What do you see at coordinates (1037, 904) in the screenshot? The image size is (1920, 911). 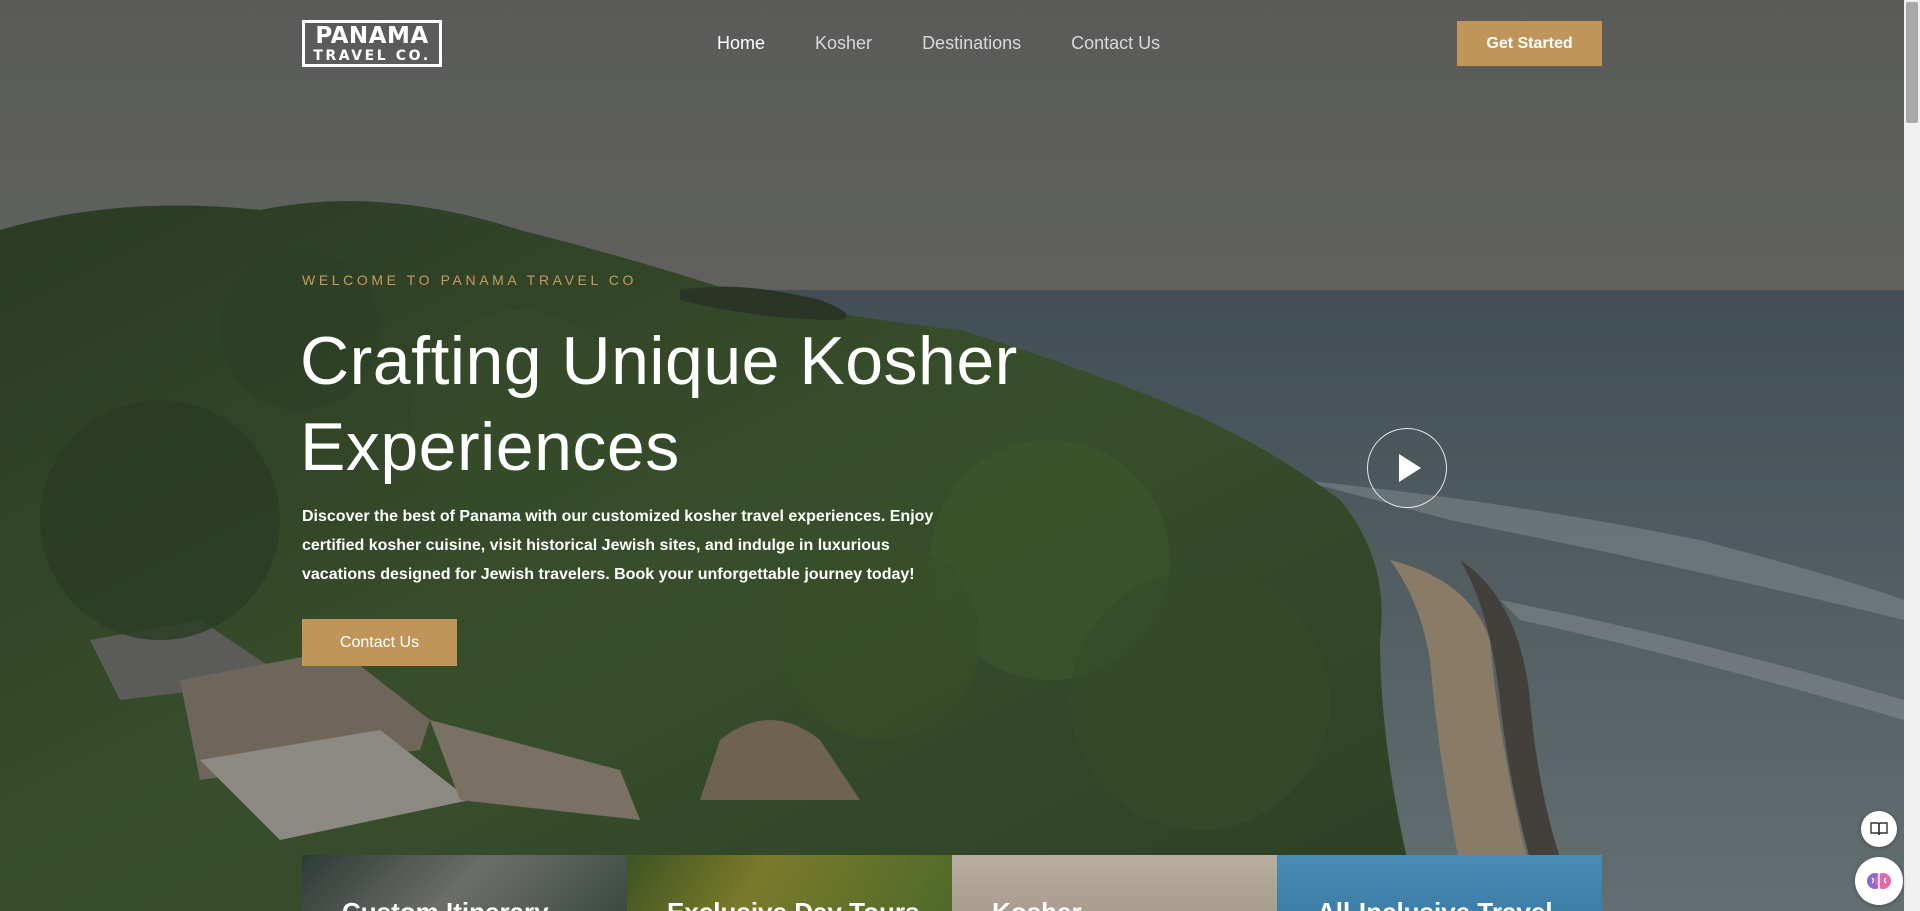 I see `card-title: Kosher` at bounding box center [1037, 904].